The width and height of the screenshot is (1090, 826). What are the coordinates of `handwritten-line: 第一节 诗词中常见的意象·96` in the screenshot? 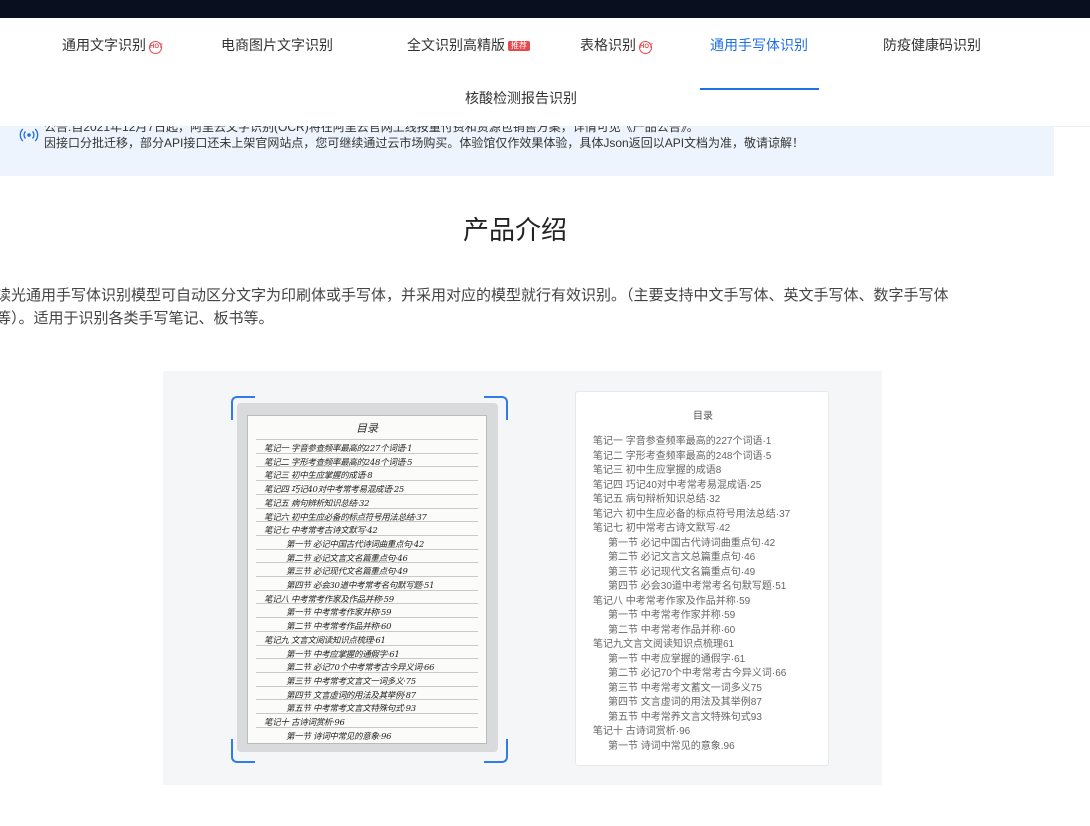 It's located at (339, 736).